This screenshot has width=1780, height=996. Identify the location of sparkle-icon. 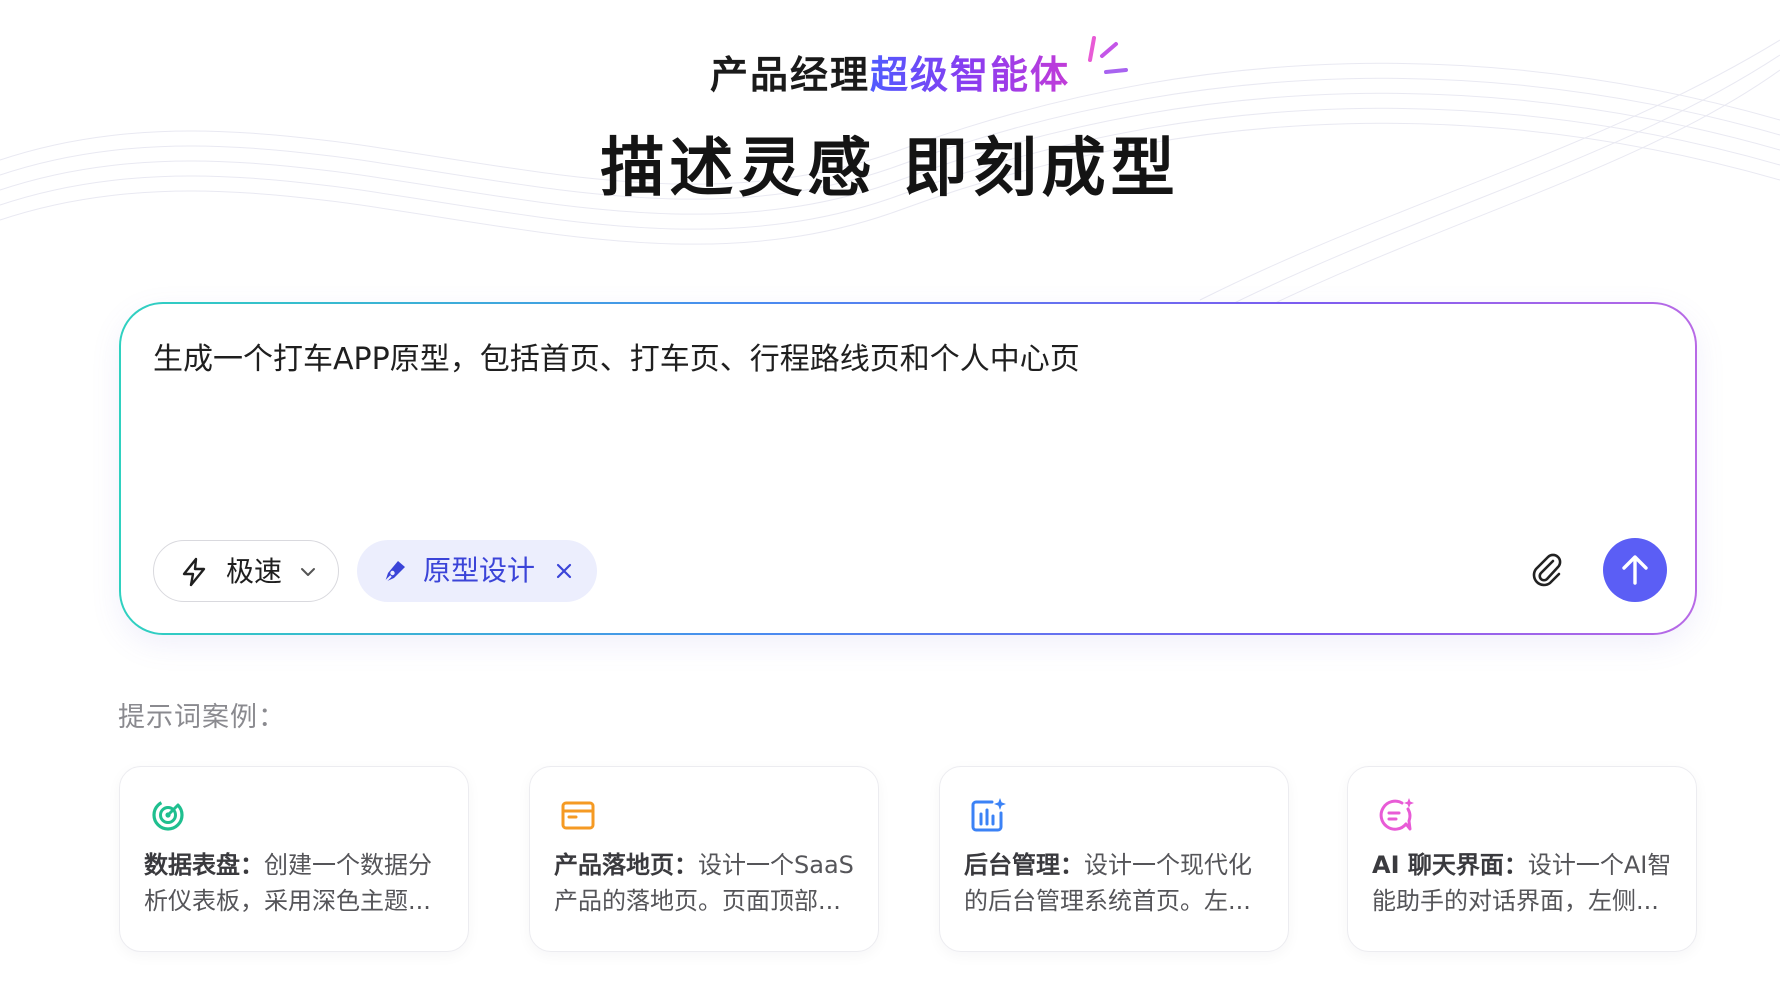
(1108, 55).